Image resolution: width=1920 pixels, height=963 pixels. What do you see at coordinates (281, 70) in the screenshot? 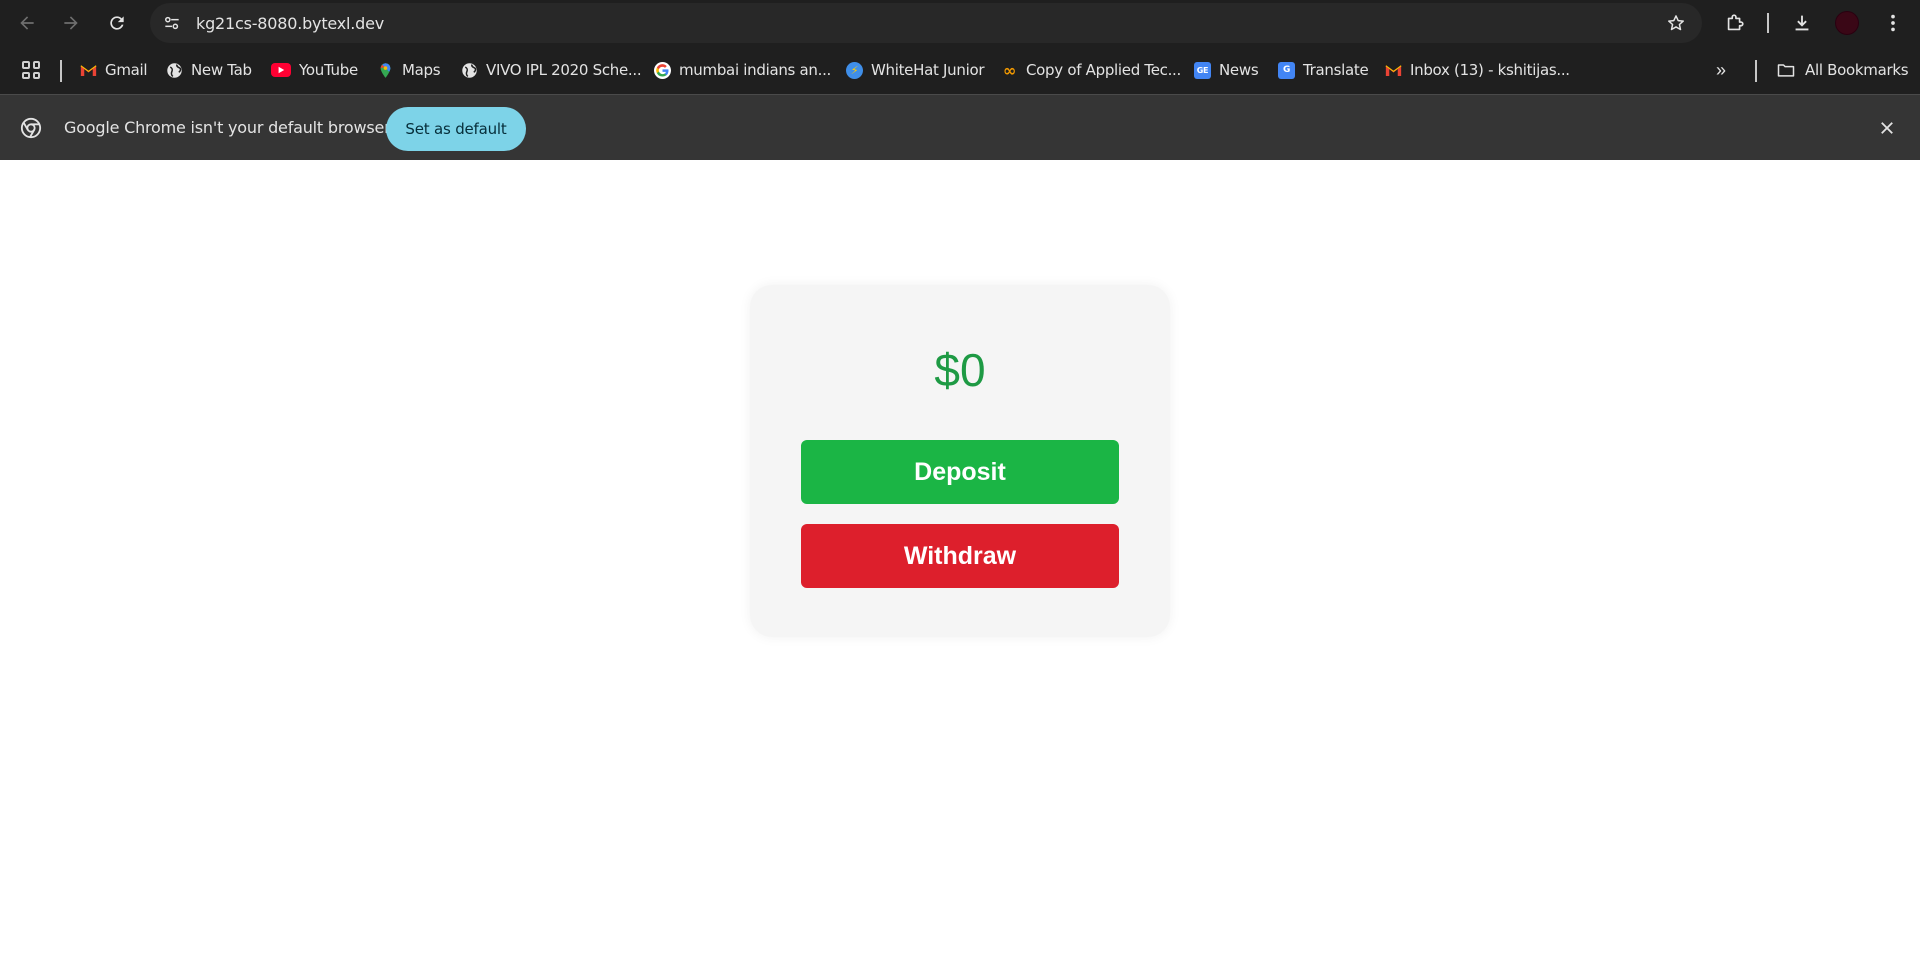
I see `youtube-icon` at bounding box center [281, 70].